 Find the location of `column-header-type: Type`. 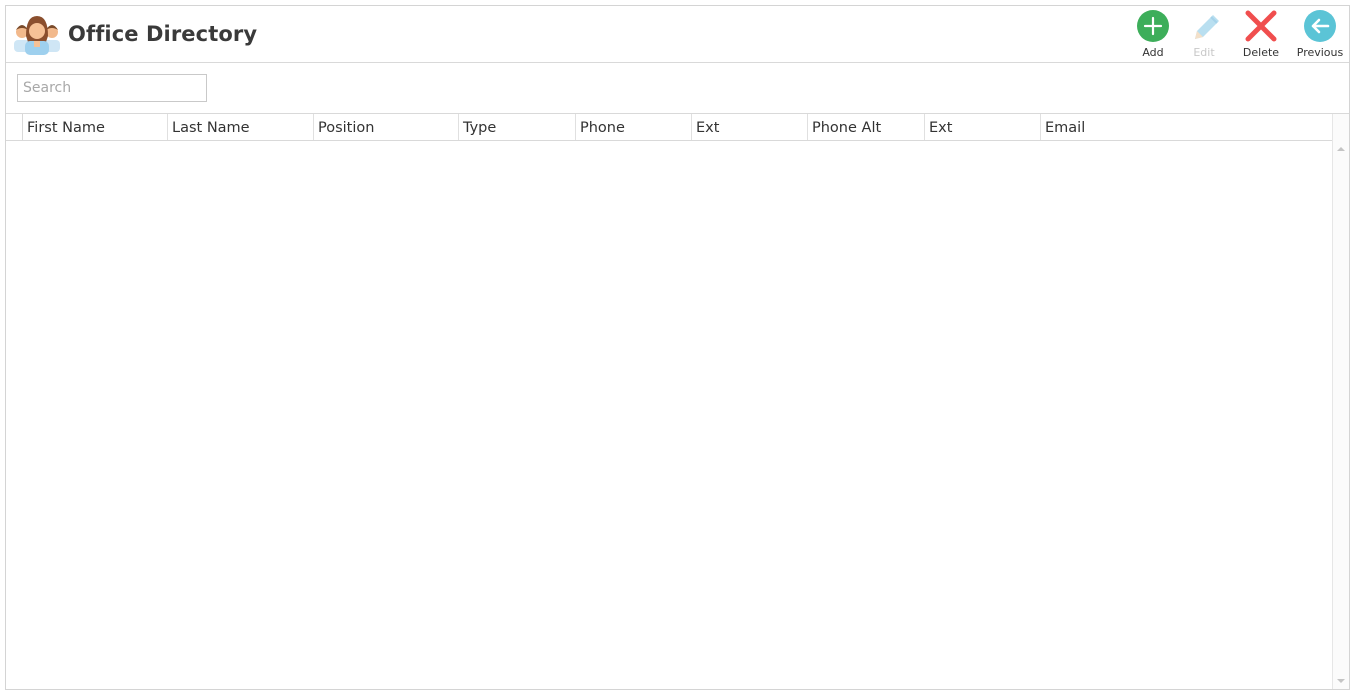

column-header-type: Type is located at coordinates (517, 127).